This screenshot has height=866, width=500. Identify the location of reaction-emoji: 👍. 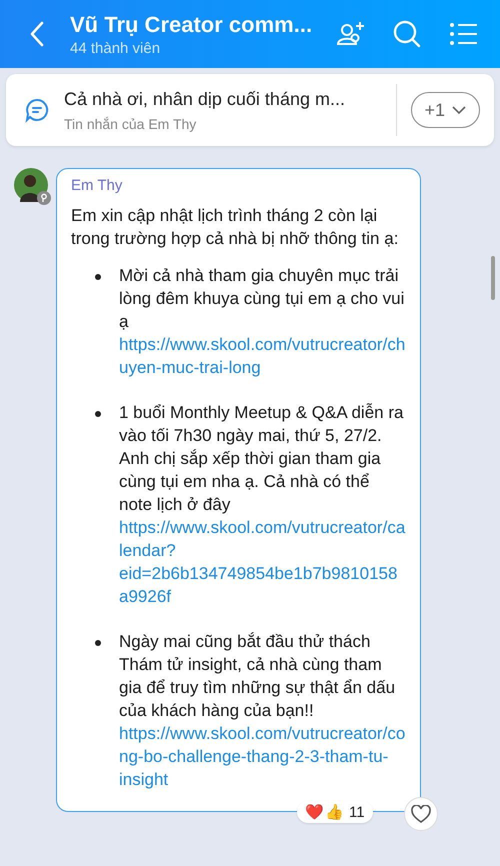
(334, 812).